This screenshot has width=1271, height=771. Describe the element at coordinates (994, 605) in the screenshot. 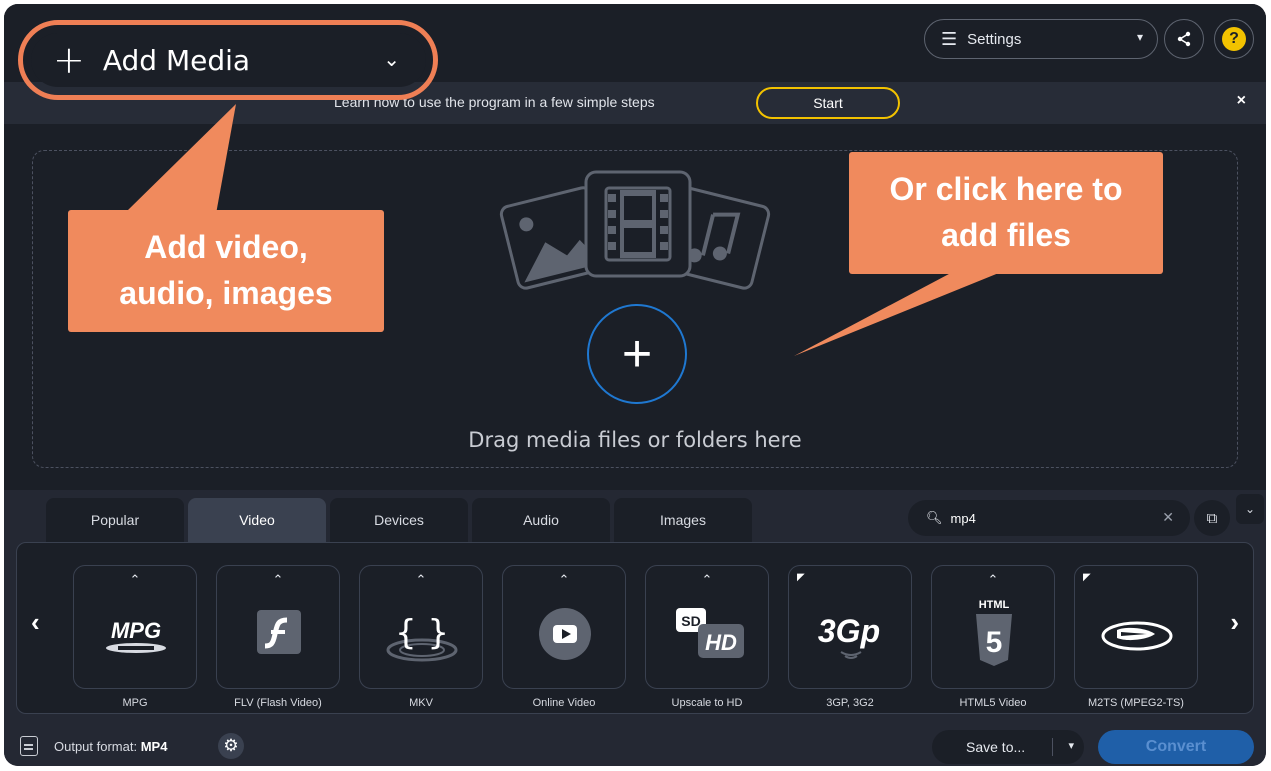

I see `svg-text: HTML` at that location.